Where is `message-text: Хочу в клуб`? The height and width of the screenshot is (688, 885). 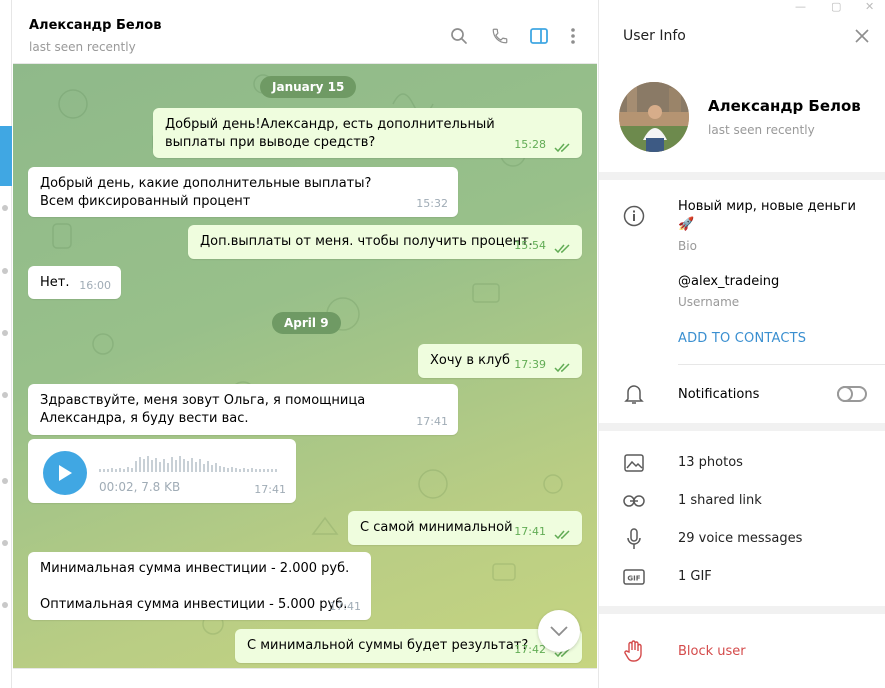
message-text: Хочу в клуб is located at coordinates (470, 360).